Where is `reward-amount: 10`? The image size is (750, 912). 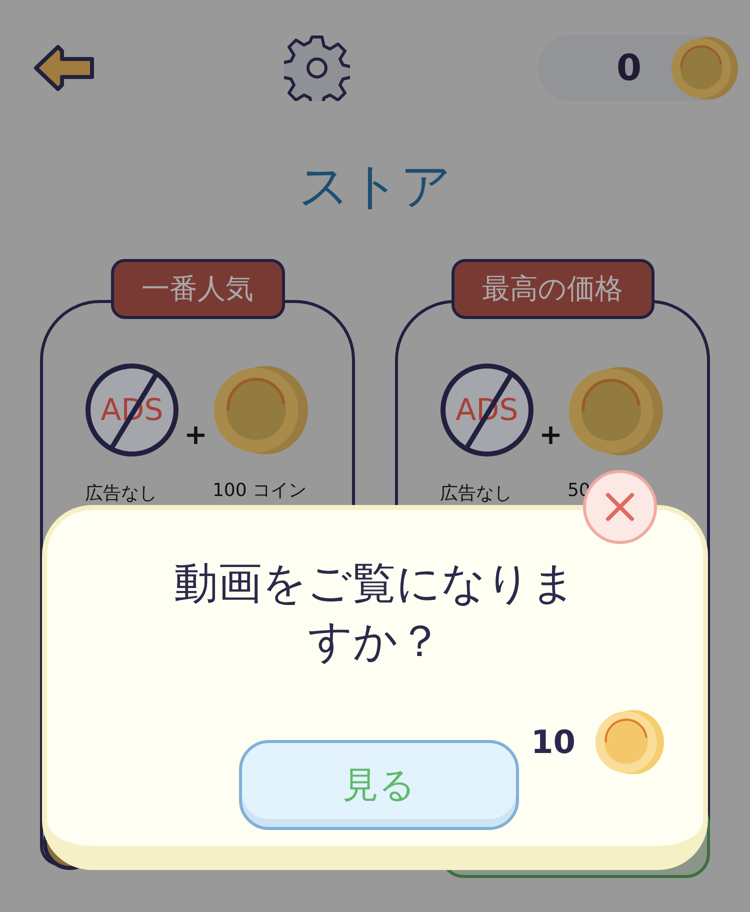 reward-amount: 10 is located at coordinates (553, 742).